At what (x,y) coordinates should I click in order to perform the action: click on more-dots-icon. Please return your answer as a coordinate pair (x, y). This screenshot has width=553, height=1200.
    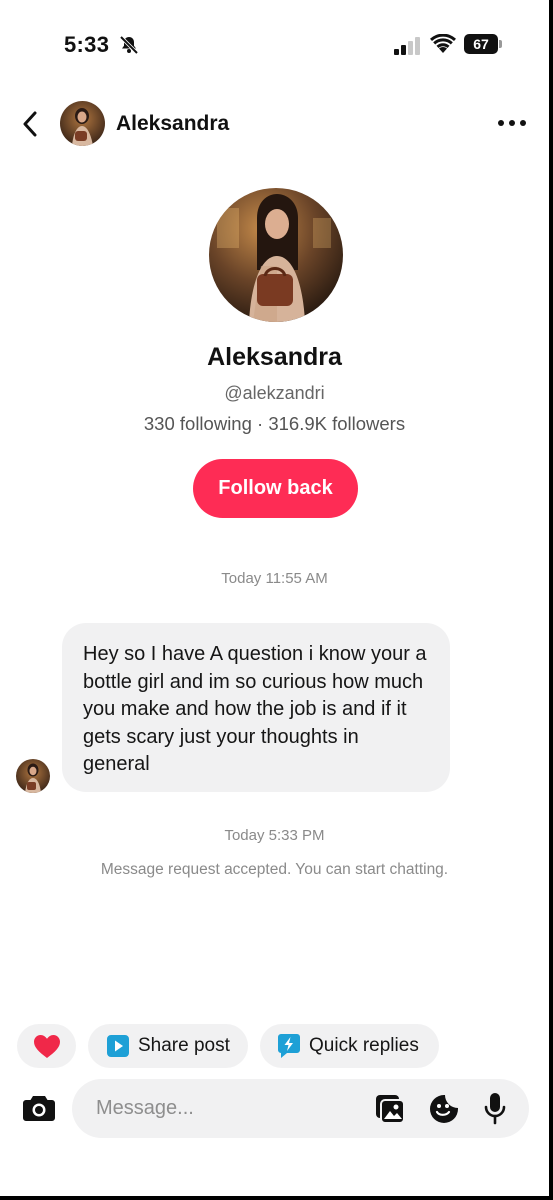
    Looking at the image, I should click on (512, 123).